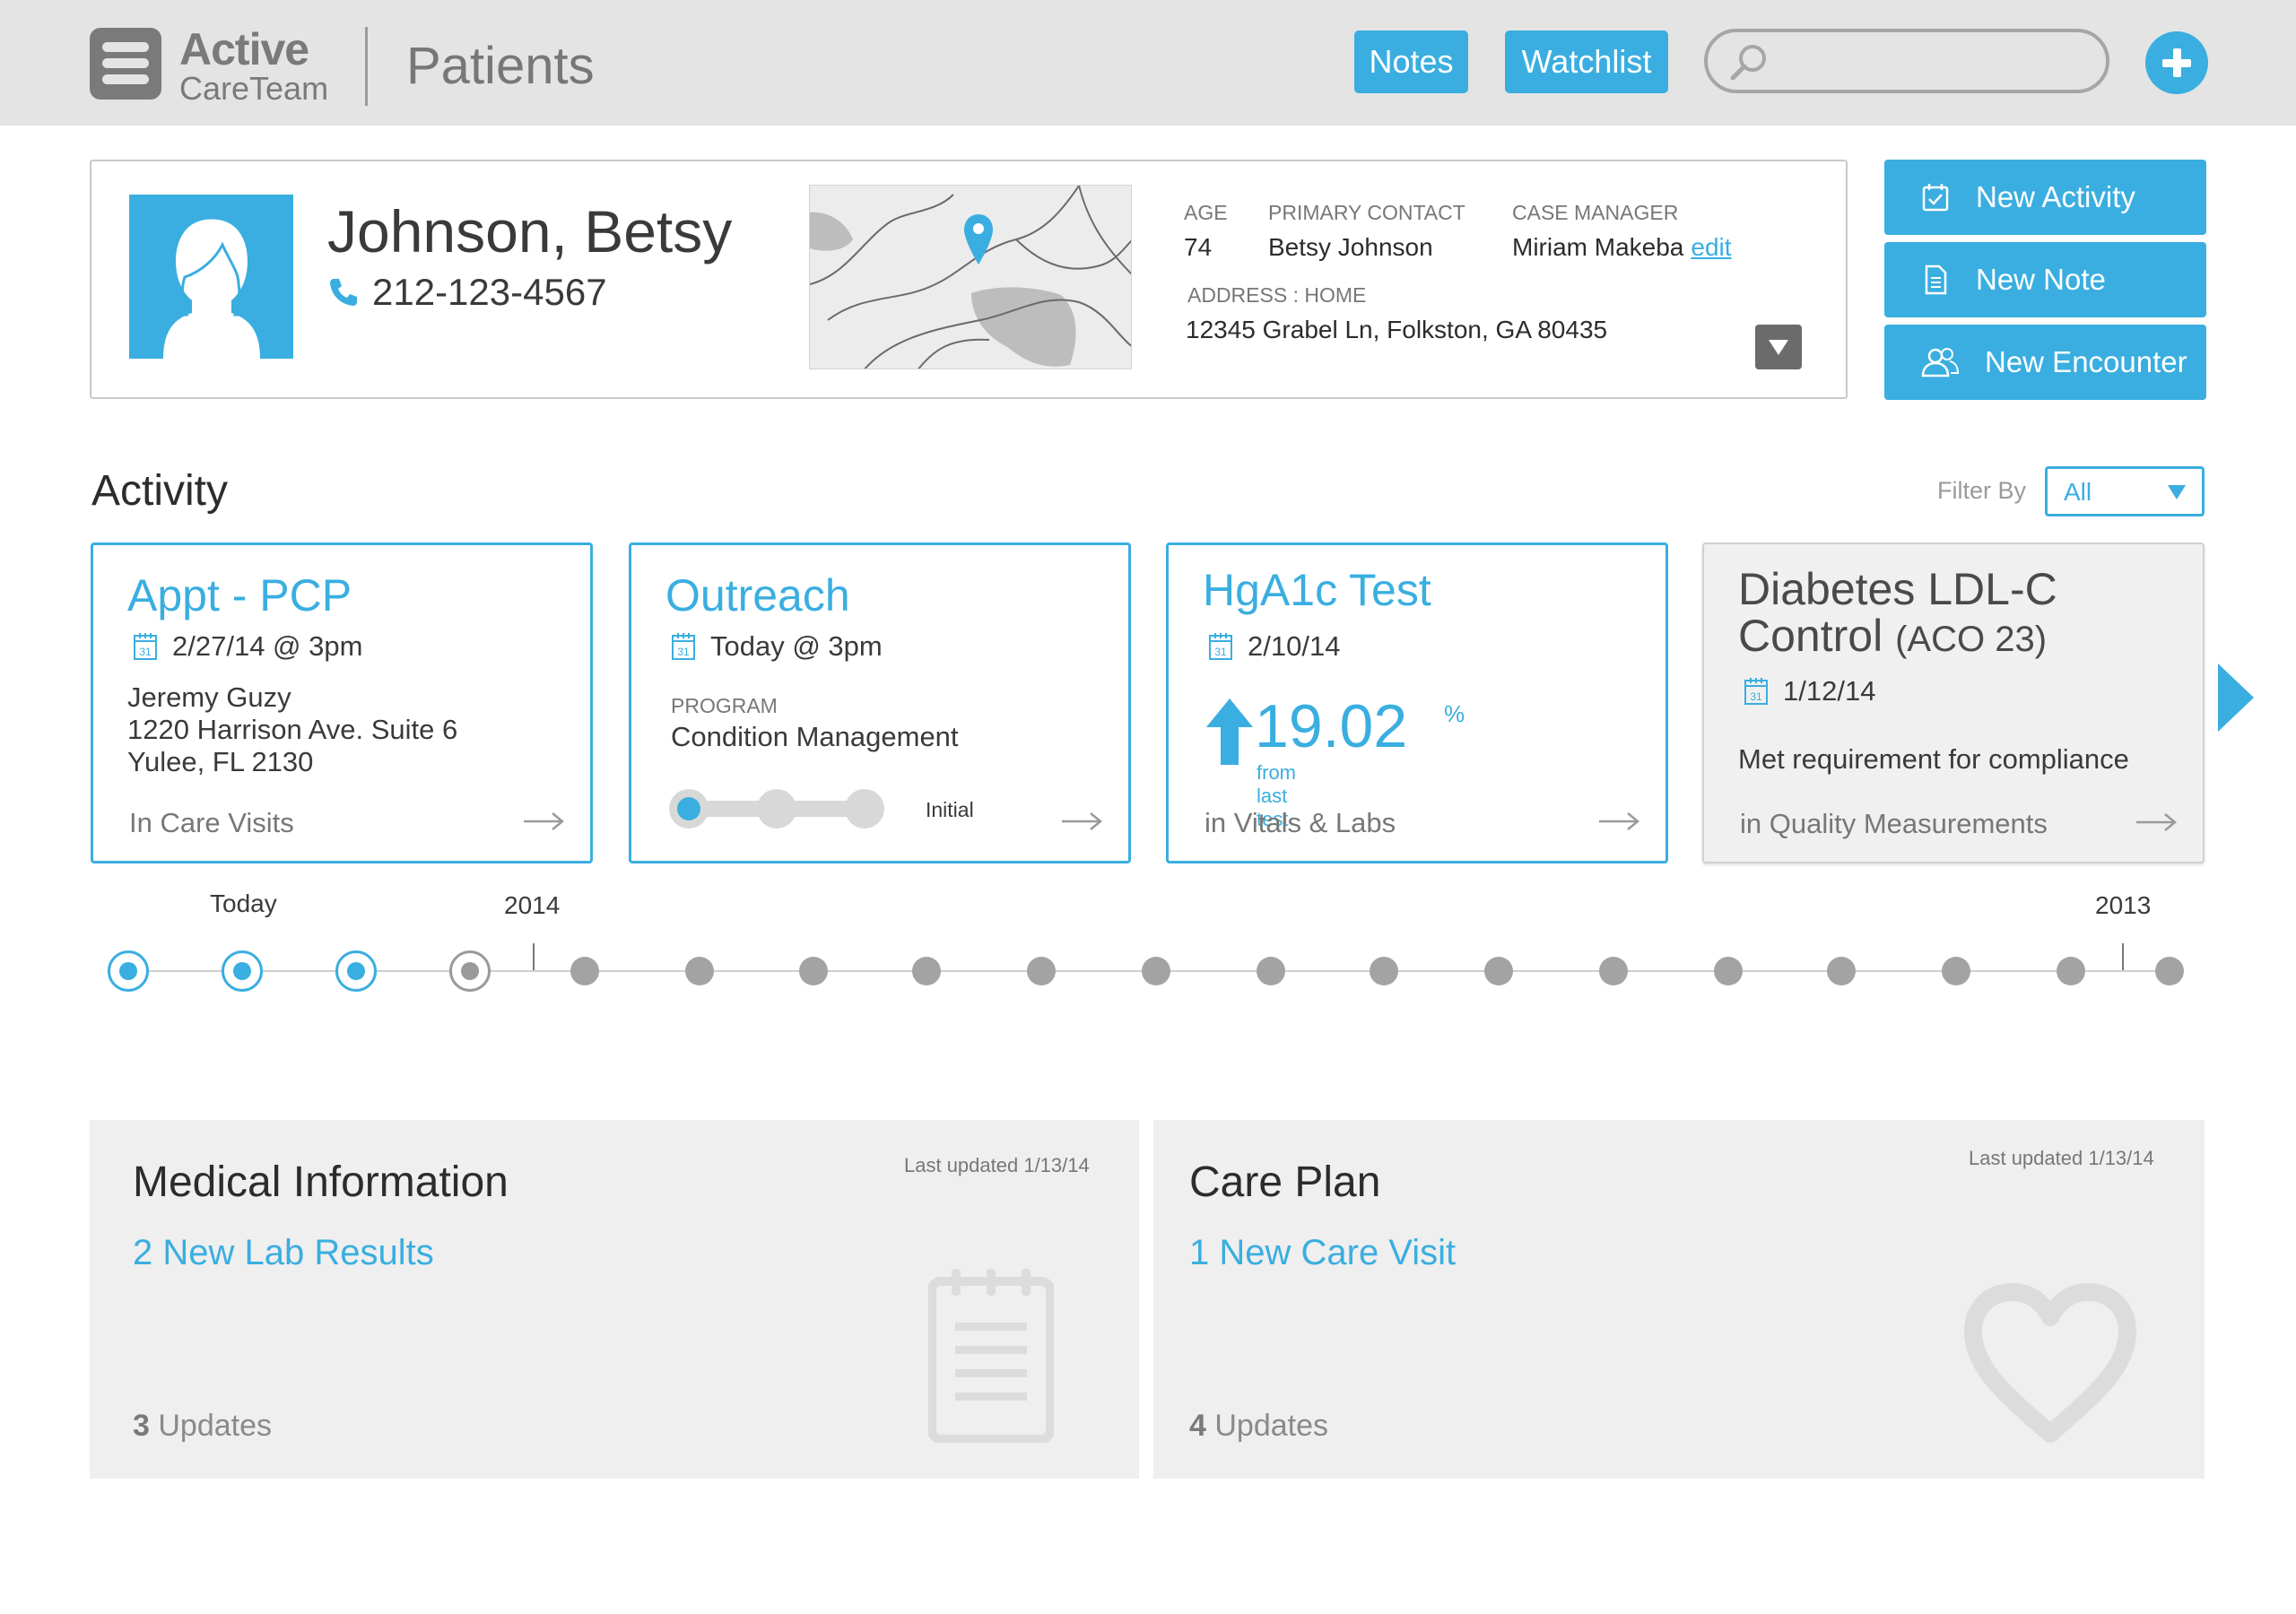 Image resolution: width=2296 pixels, height=1614 pixels. I want to click on calendar-check-icon, so click(1935, 197).